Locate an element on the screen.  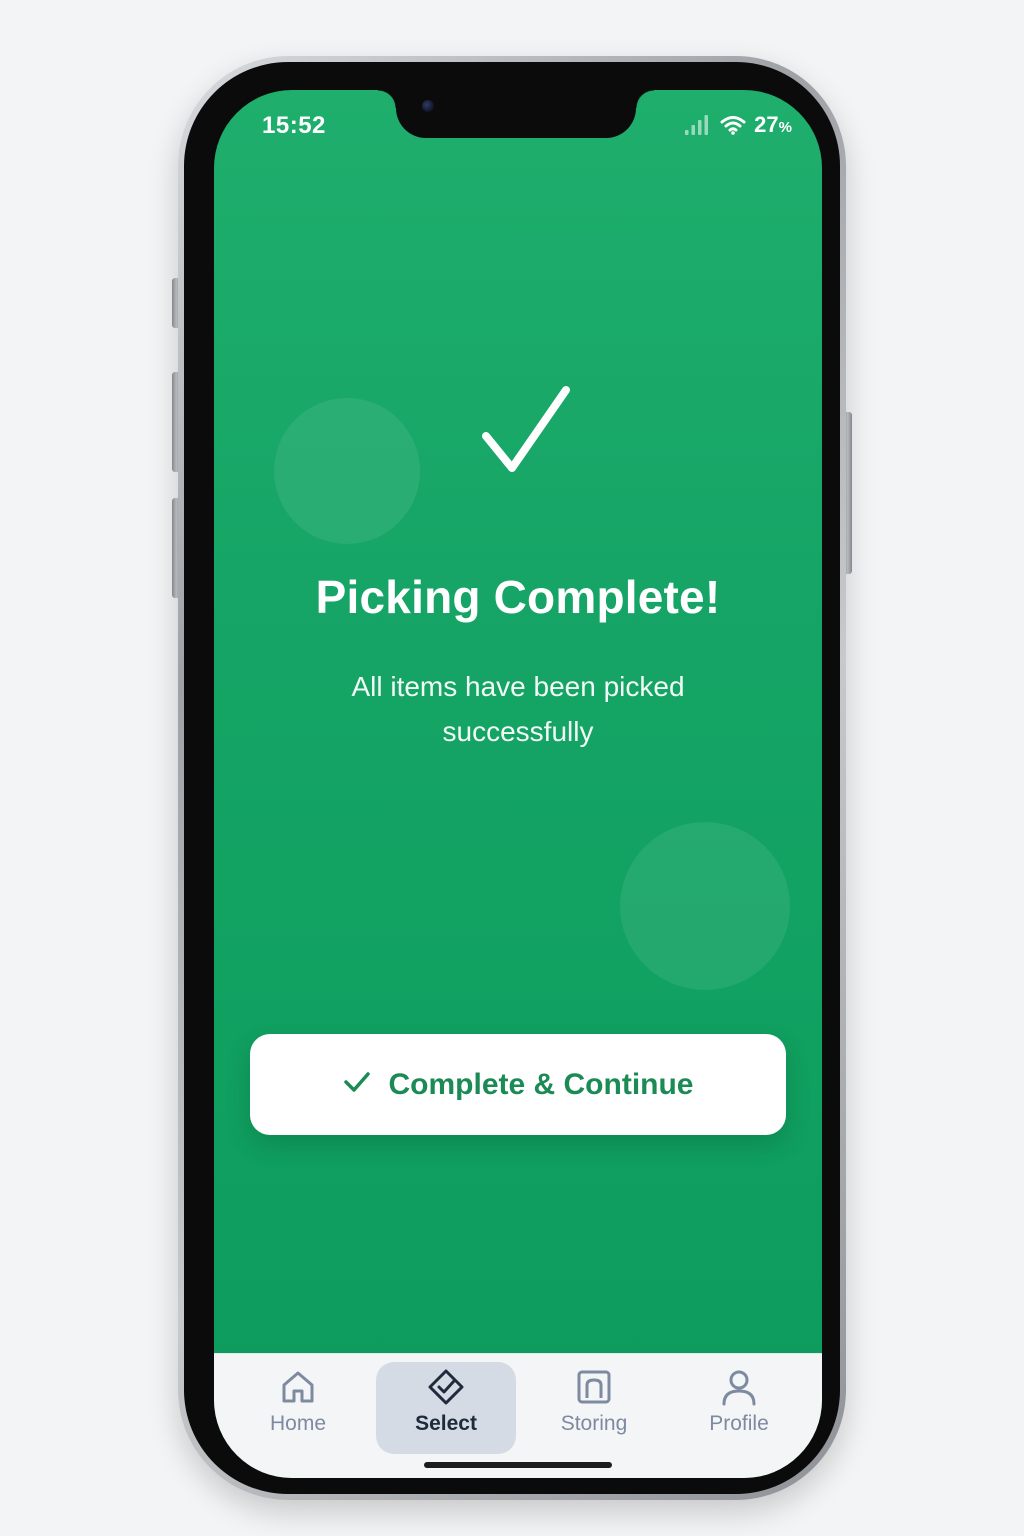
cellular-signal-icon is located at coordinates (698, 125).